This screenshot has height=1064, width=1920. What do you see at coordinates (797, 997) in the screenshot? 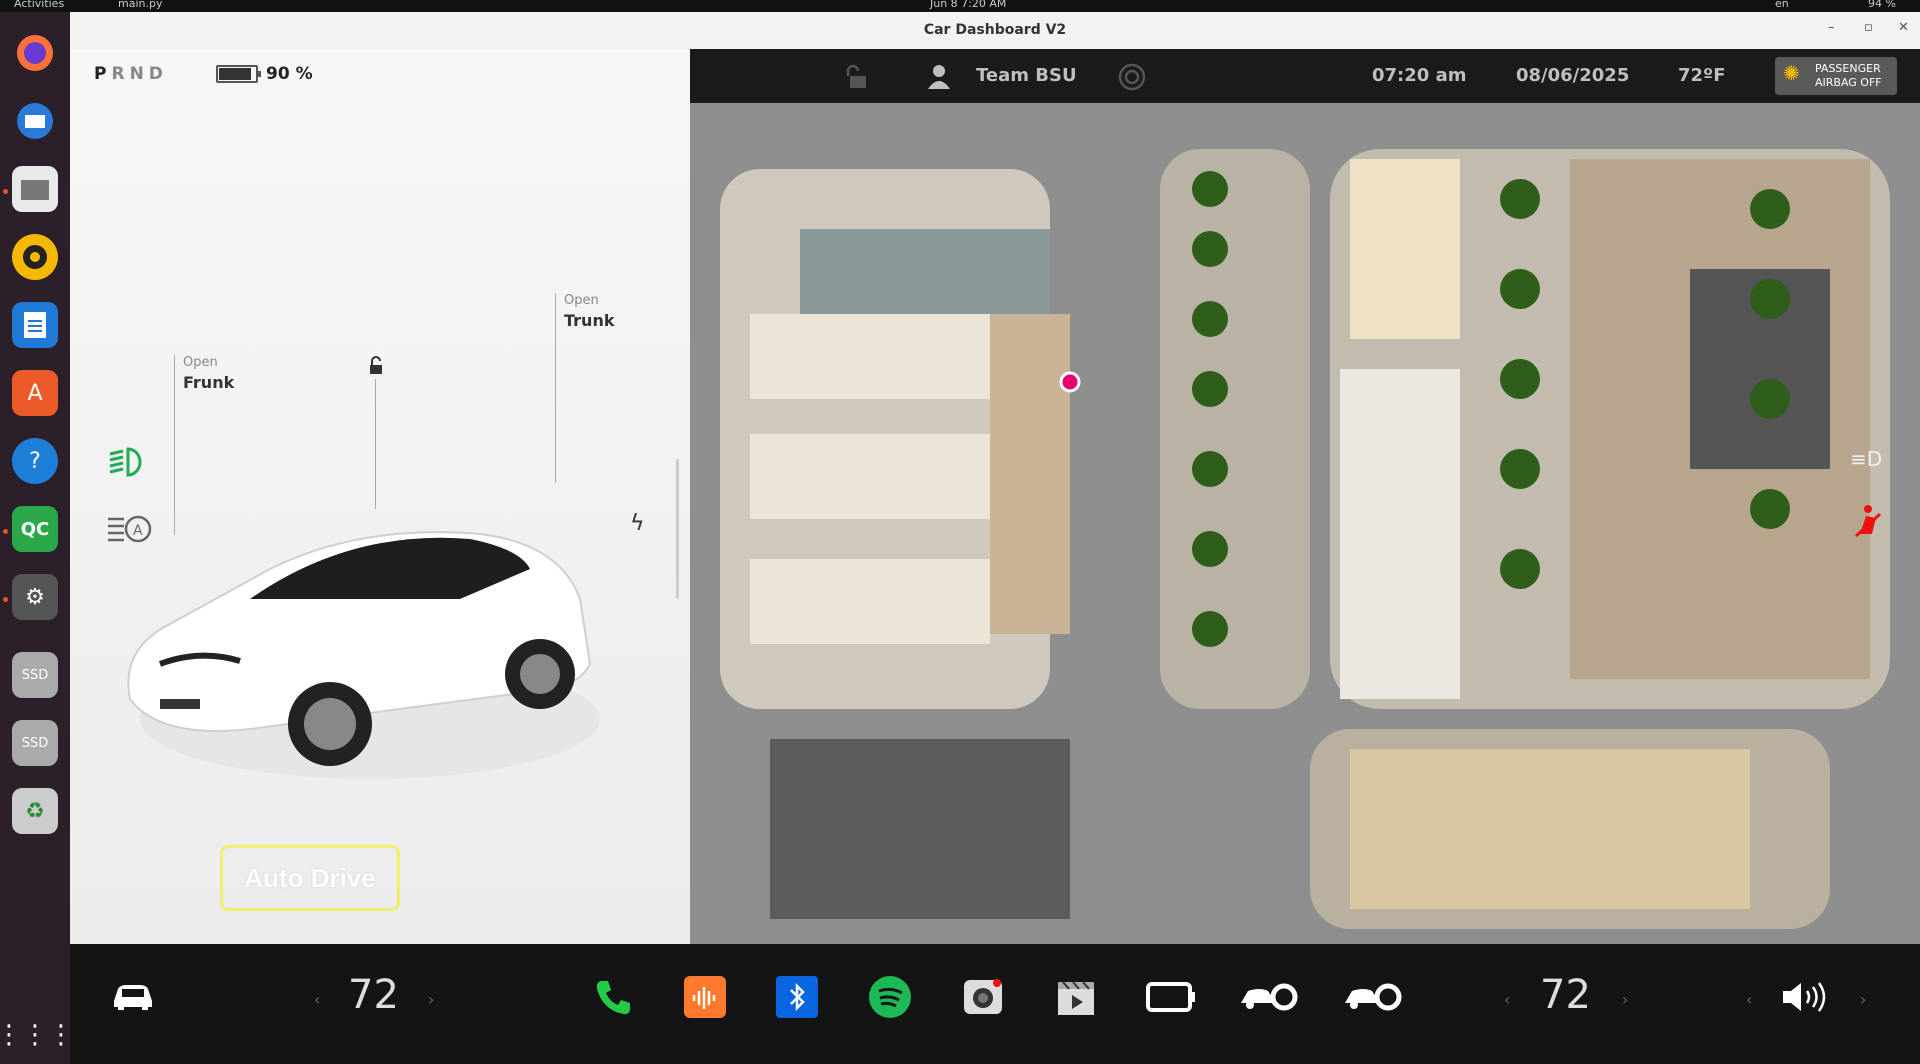
I see `bluetooth-icon` at bounding box center [797, 997].